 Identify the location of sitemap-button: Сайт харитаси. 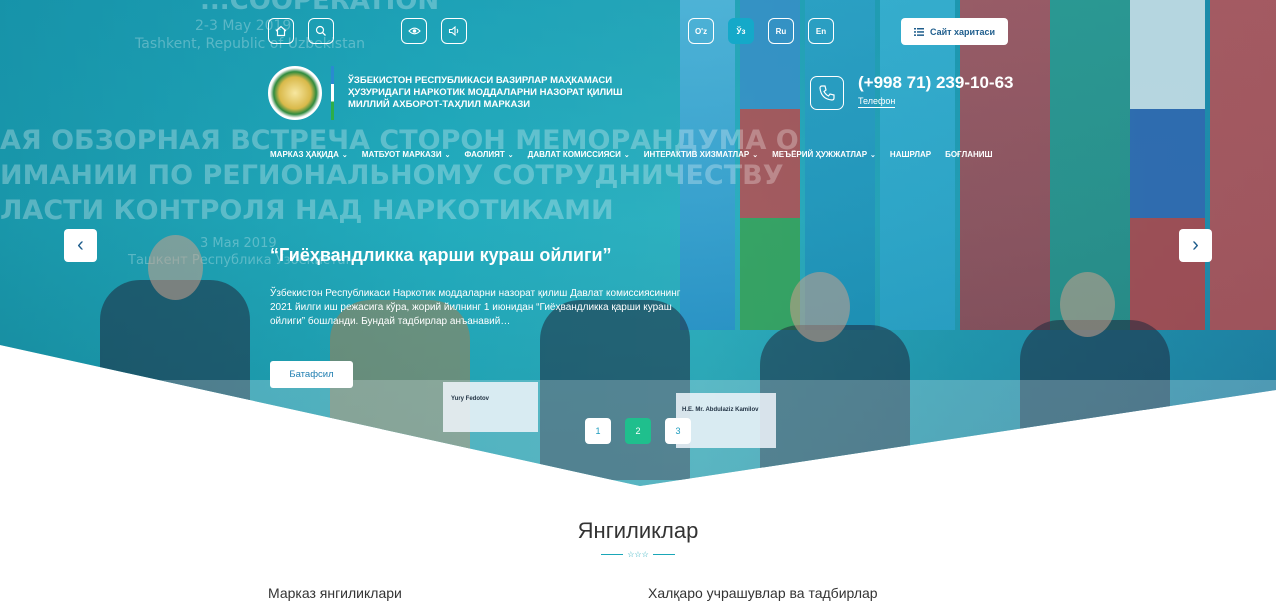
(954, 31).